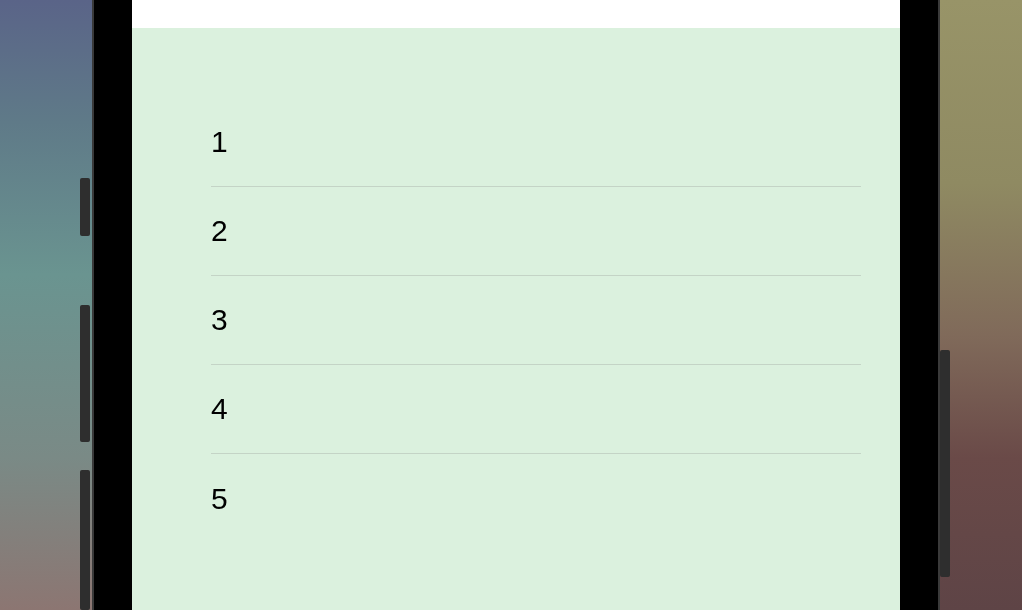 Image resolution: width=1022 pixels, height=610 pixels. I want to click on list-row-label: 5, so click(219, 498).